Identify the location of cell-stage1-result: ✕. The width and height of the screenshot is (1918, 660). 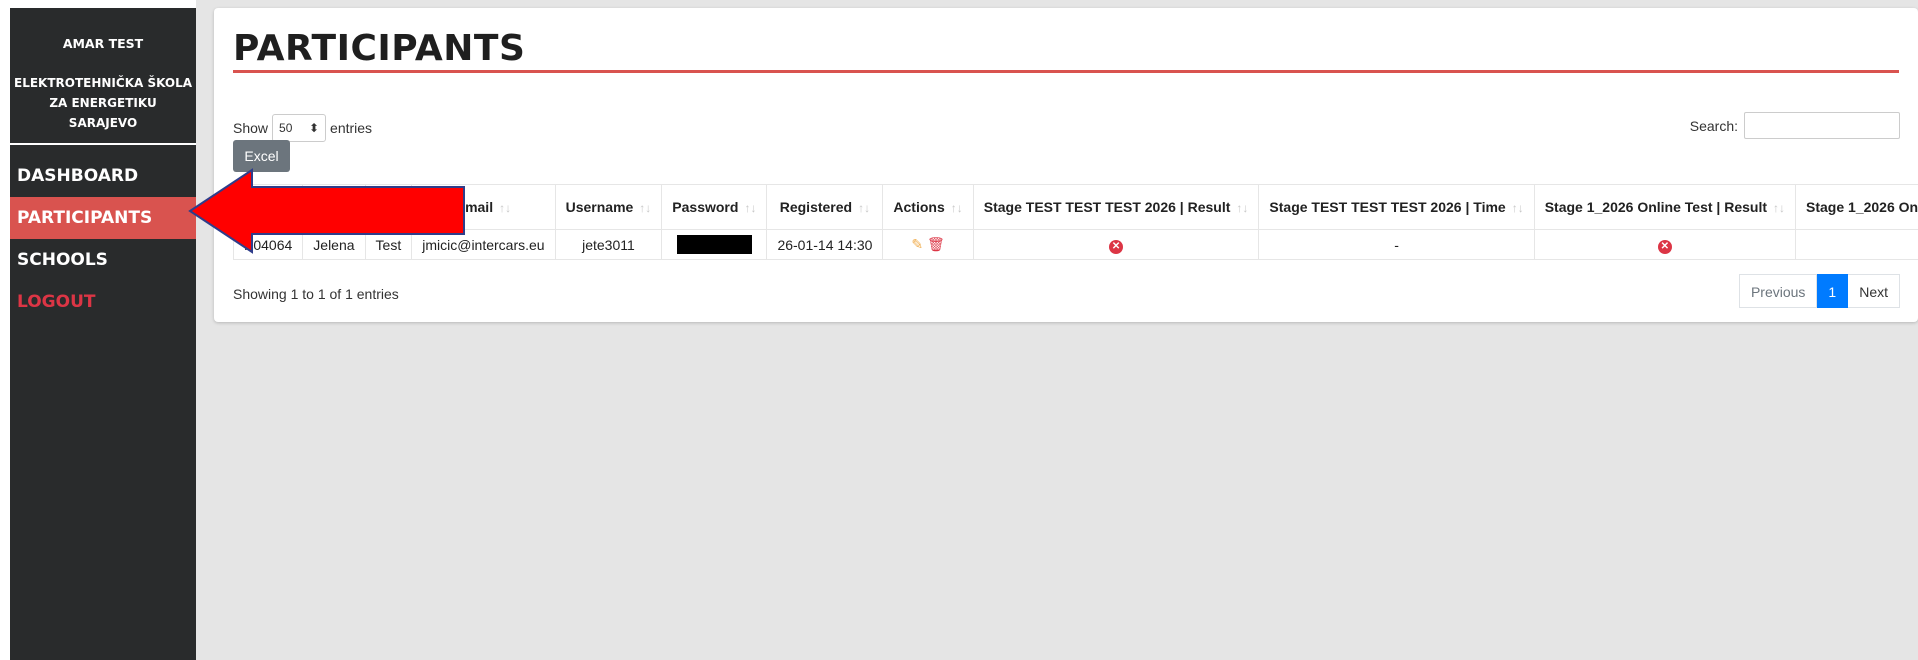
(1665, 244).